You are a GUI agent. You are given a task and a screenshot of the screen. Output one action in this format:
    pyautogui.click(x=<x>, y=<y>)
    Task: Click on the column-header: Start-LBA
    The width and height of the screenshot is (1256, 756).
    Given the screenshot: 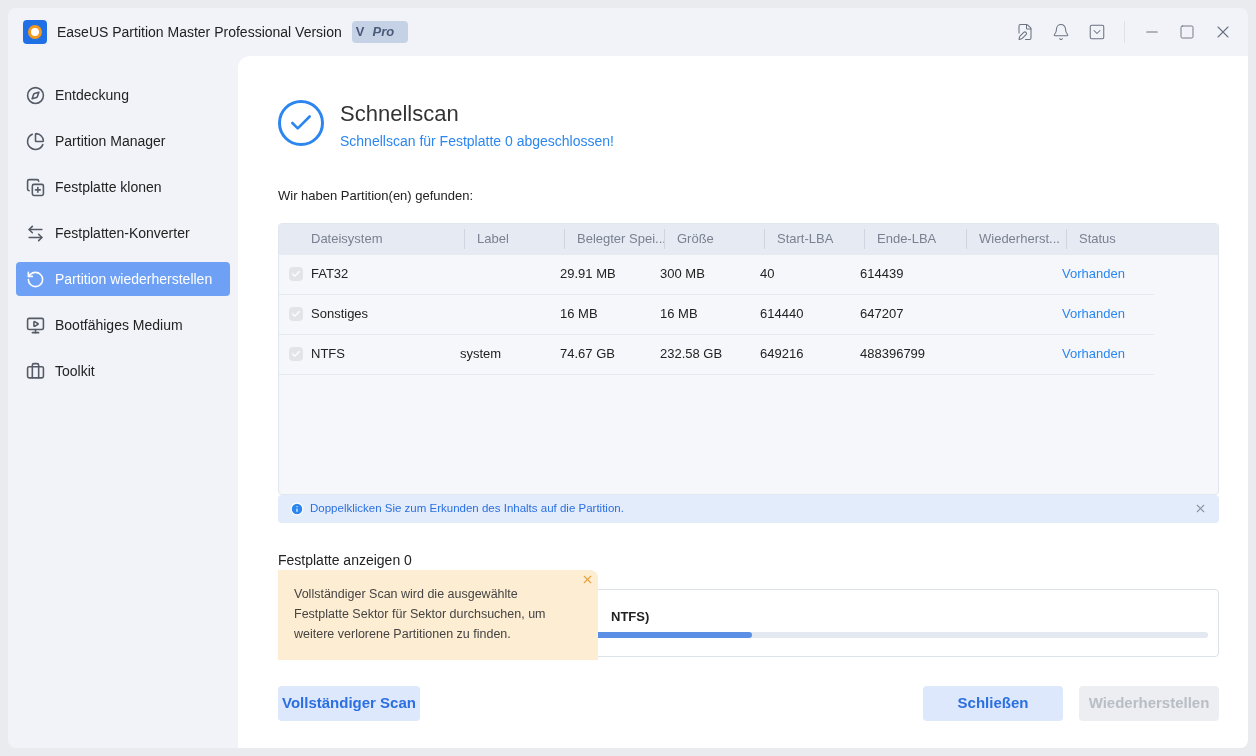 What is the action you would take?
    pyautogui.click(x=814, y=239)
    